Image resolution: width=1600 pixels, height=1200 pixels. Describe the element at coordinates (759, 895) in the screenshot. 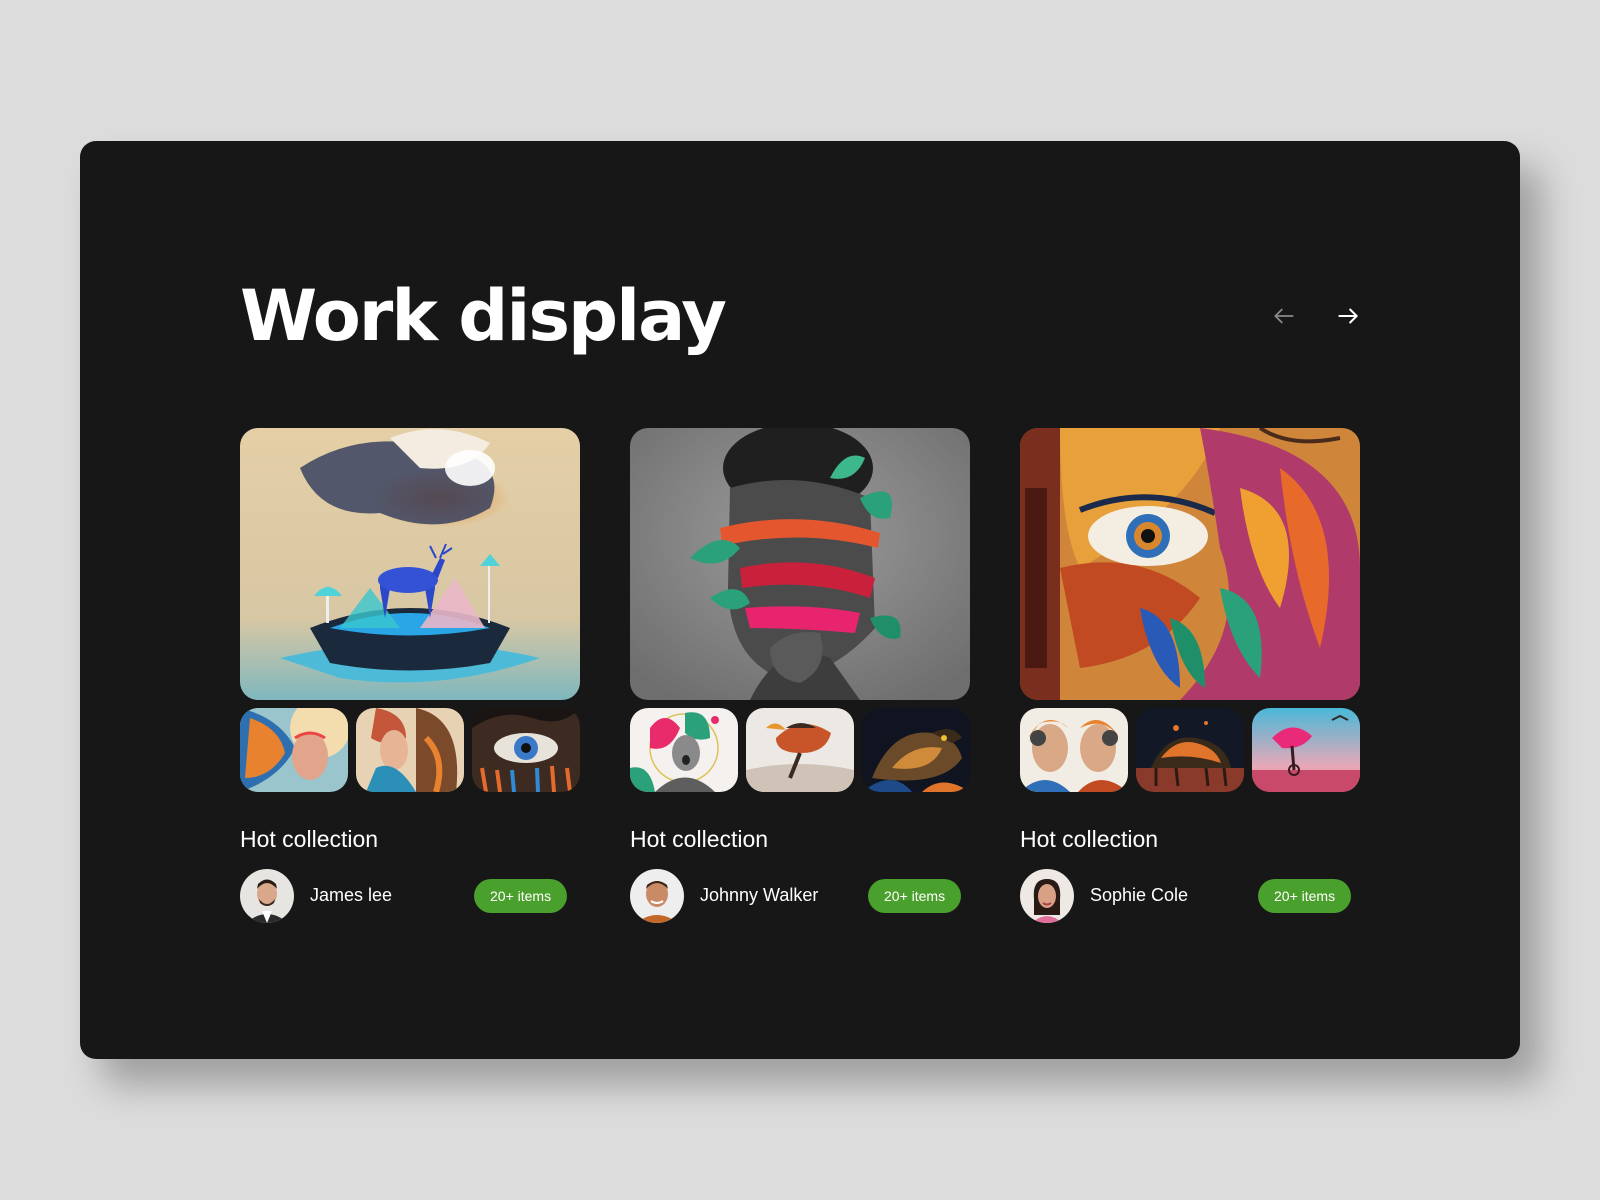

I see `author-name: Johnny Walker` at that location.